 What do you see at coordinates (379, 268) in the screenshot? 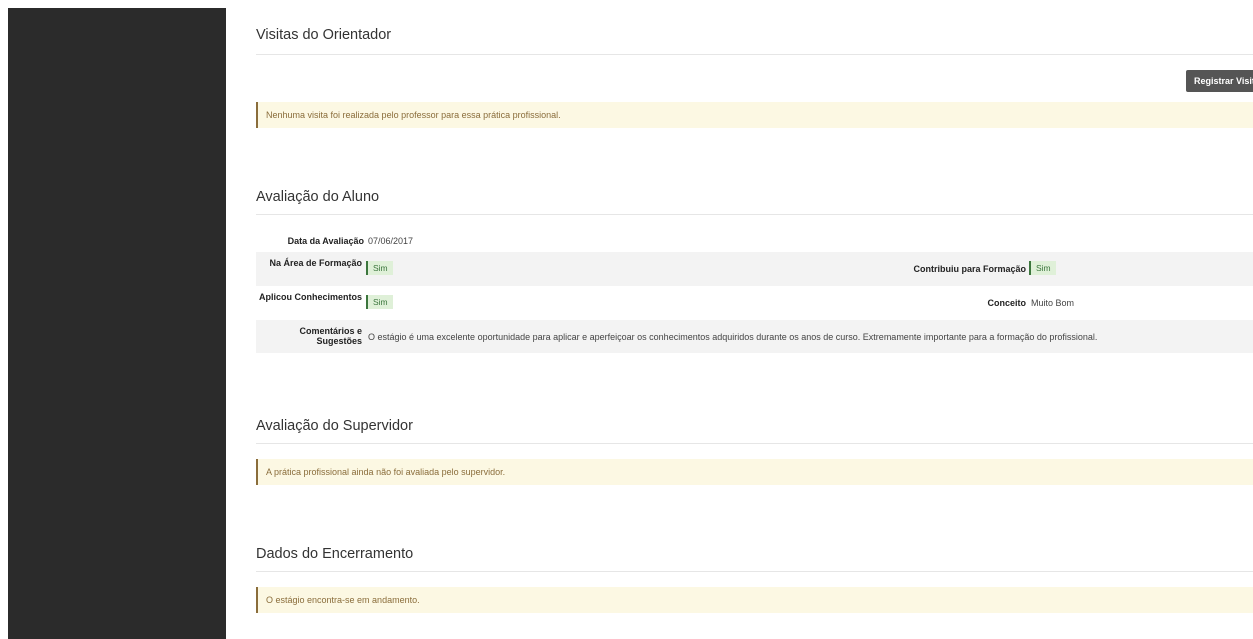
I see `badge-area-formacao: Sim` at bounding box center [379, 268].